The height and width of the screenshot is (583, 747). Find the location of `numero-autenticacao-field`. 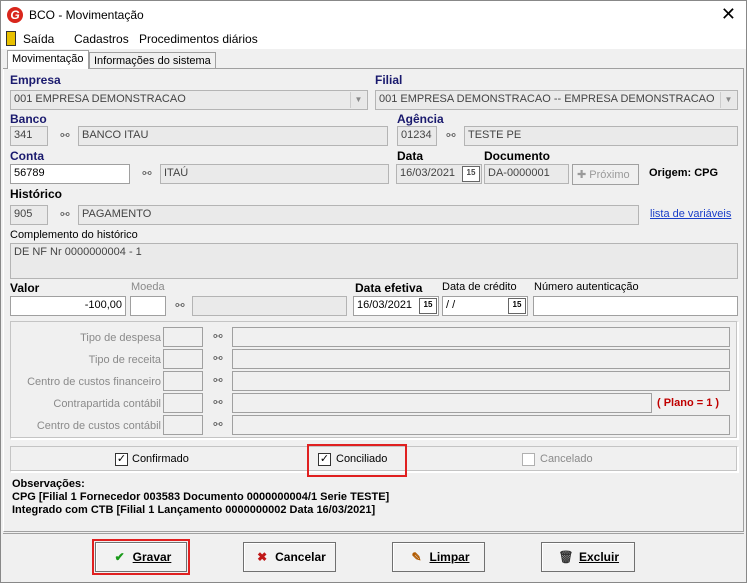

numero-autenticacao-field is located at coordinates (635, 306).